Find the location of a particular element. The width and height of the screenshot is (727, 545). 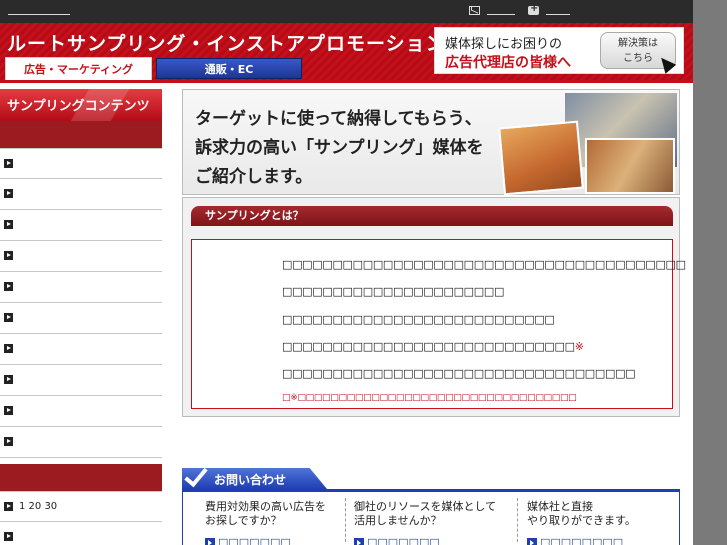

hero-line-3: ご紹介します。 is located at coordinates (254, 177).